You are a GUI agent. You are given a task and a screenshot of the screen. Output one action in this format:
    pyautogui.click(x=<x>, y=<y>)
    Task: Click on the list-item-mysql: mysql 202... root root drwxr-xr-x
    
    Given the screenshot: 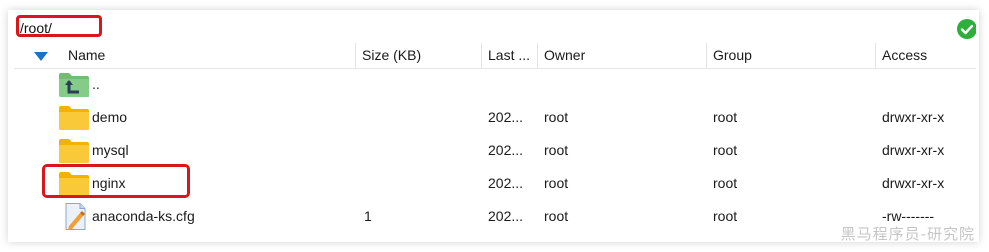 What is the action you would take?
    pyautogui.click(x=495, y=150)
    